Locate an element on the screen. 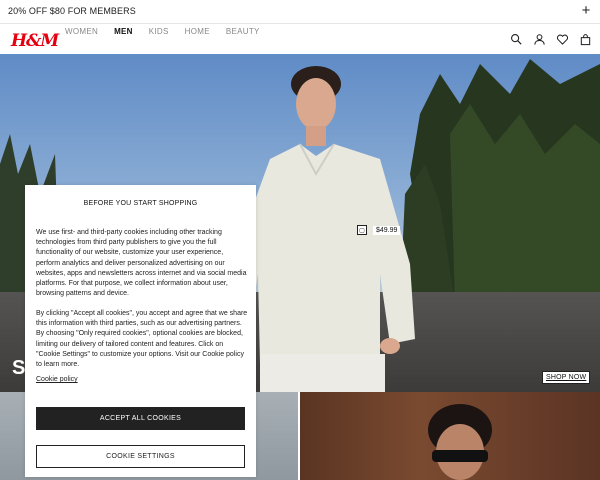 This screenshot has width=600, height=480. nav-item-home: HOME is located at coordinates (197, 31).